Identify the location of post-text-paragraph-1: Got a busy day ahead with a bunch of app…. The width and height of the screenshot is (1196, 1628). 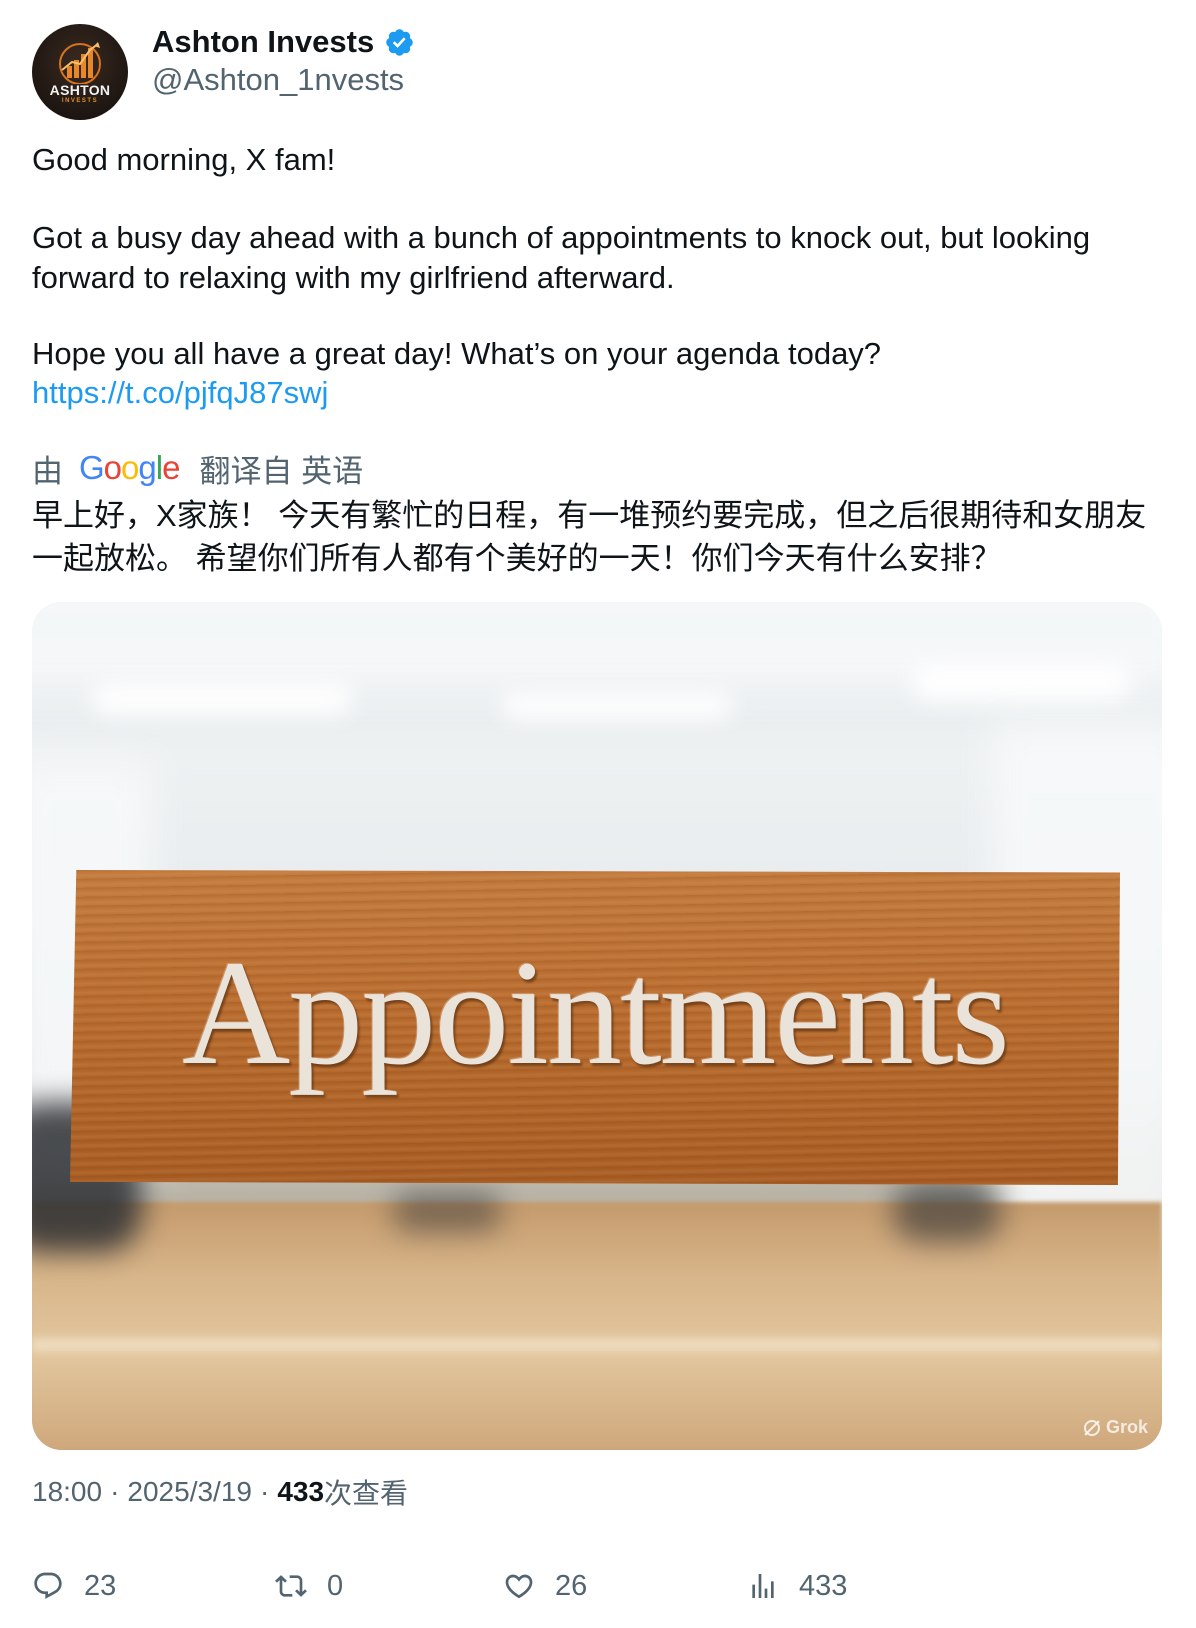
(561, 257).